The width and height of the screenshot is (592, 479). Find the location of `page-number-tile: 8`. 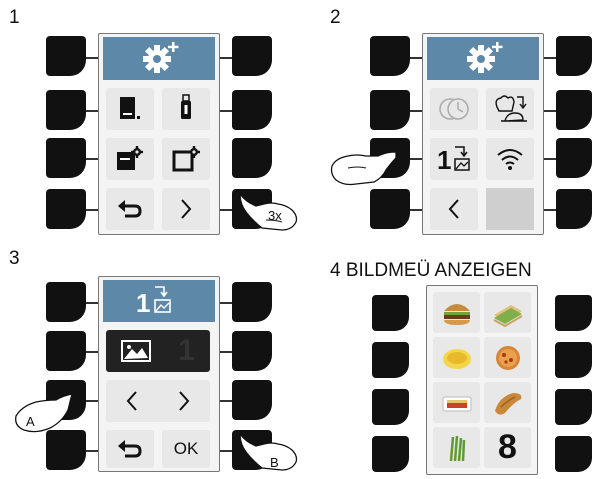

page-number-tile: 8 is located at coordinates (507, 447).